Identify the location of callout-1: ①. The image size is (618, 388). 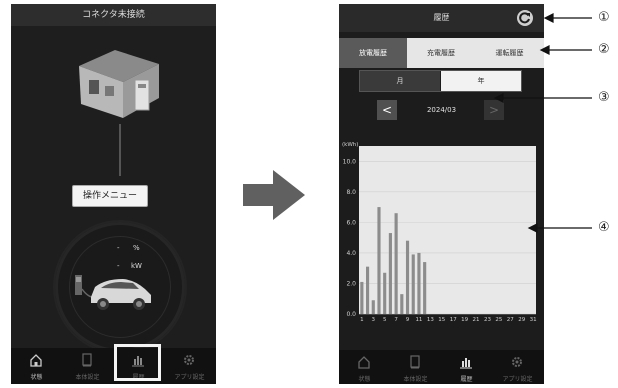
(604, 17).